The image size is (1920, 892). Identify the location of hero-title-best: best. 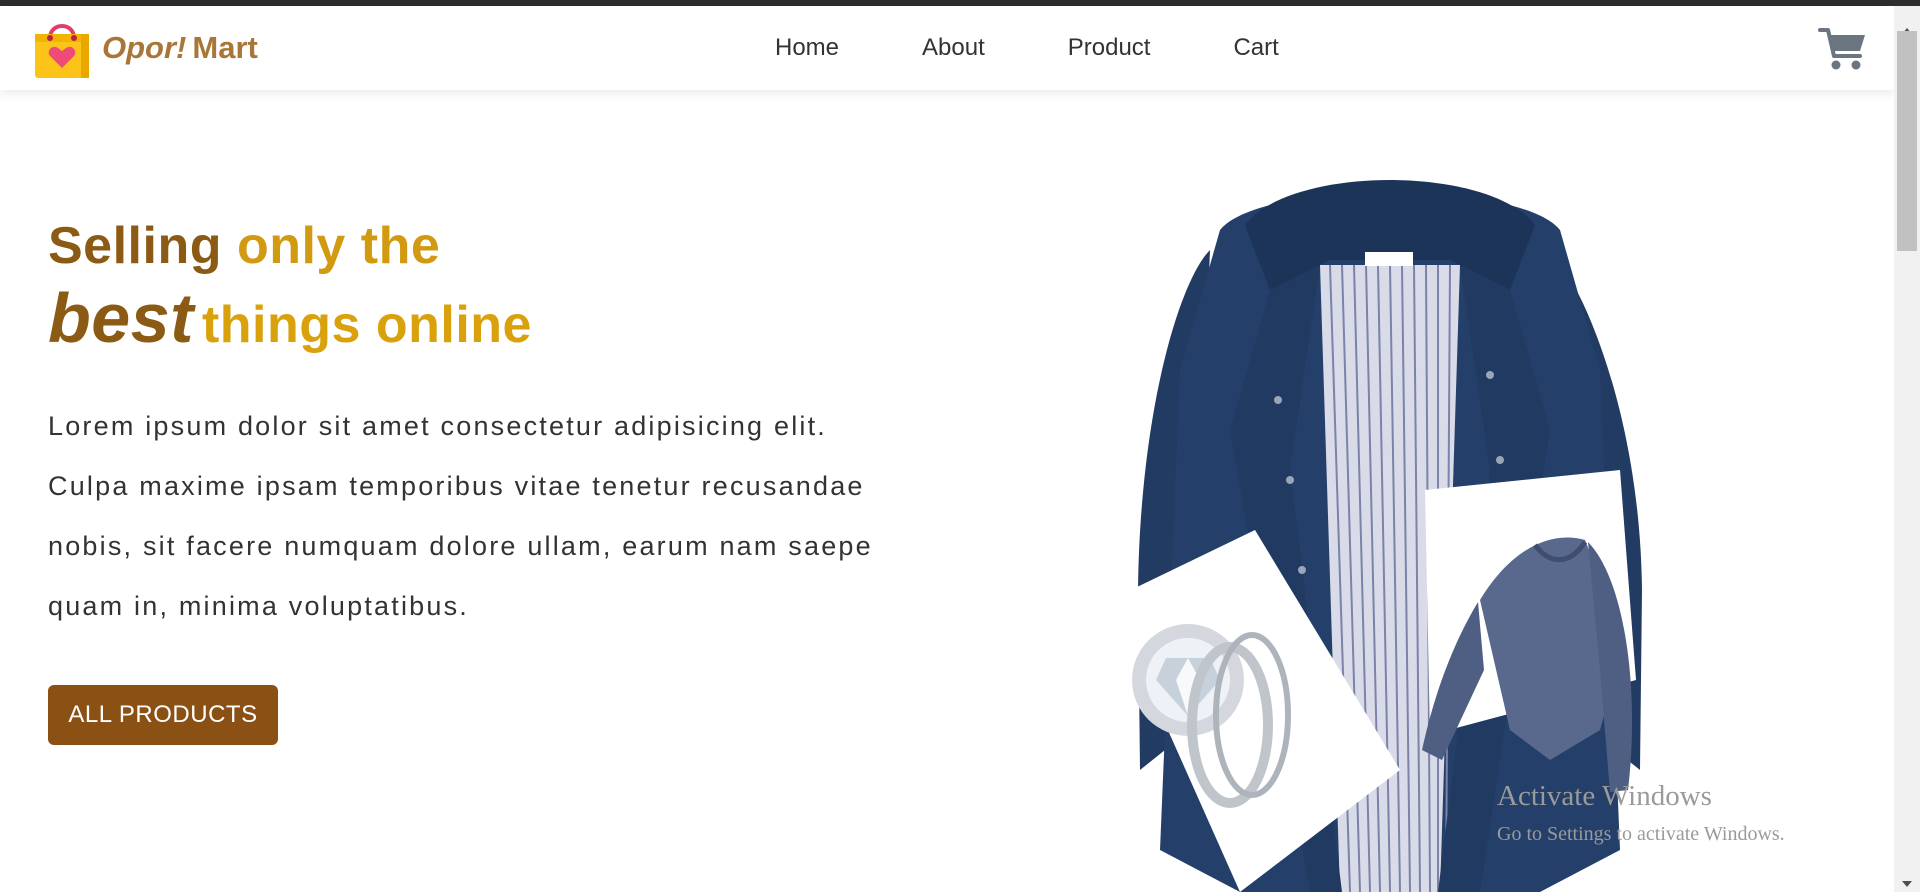
(121, 318).